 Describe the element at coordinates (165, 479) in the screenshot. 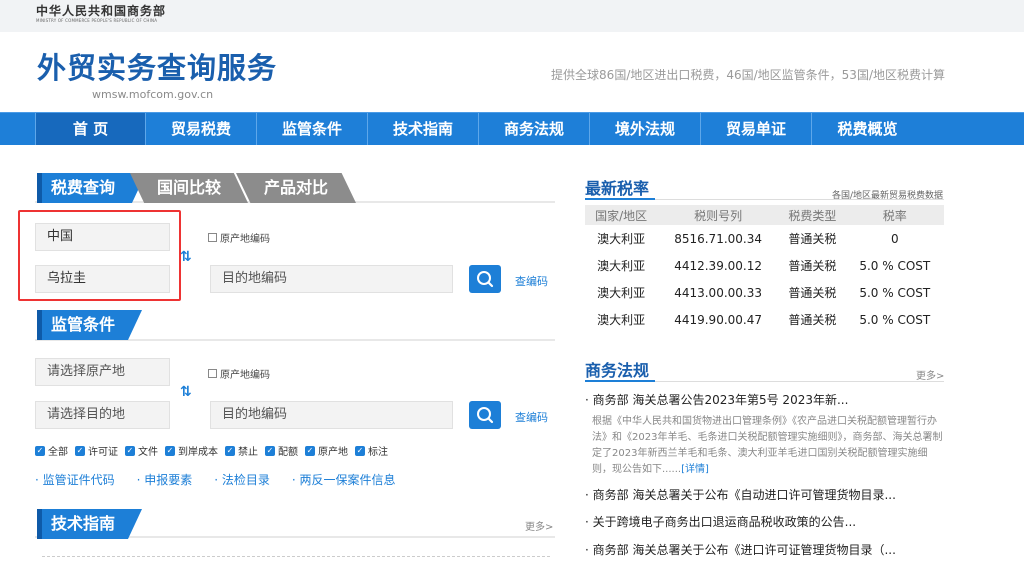

I see `link-declaration-elements: · 申报要素` at that location.